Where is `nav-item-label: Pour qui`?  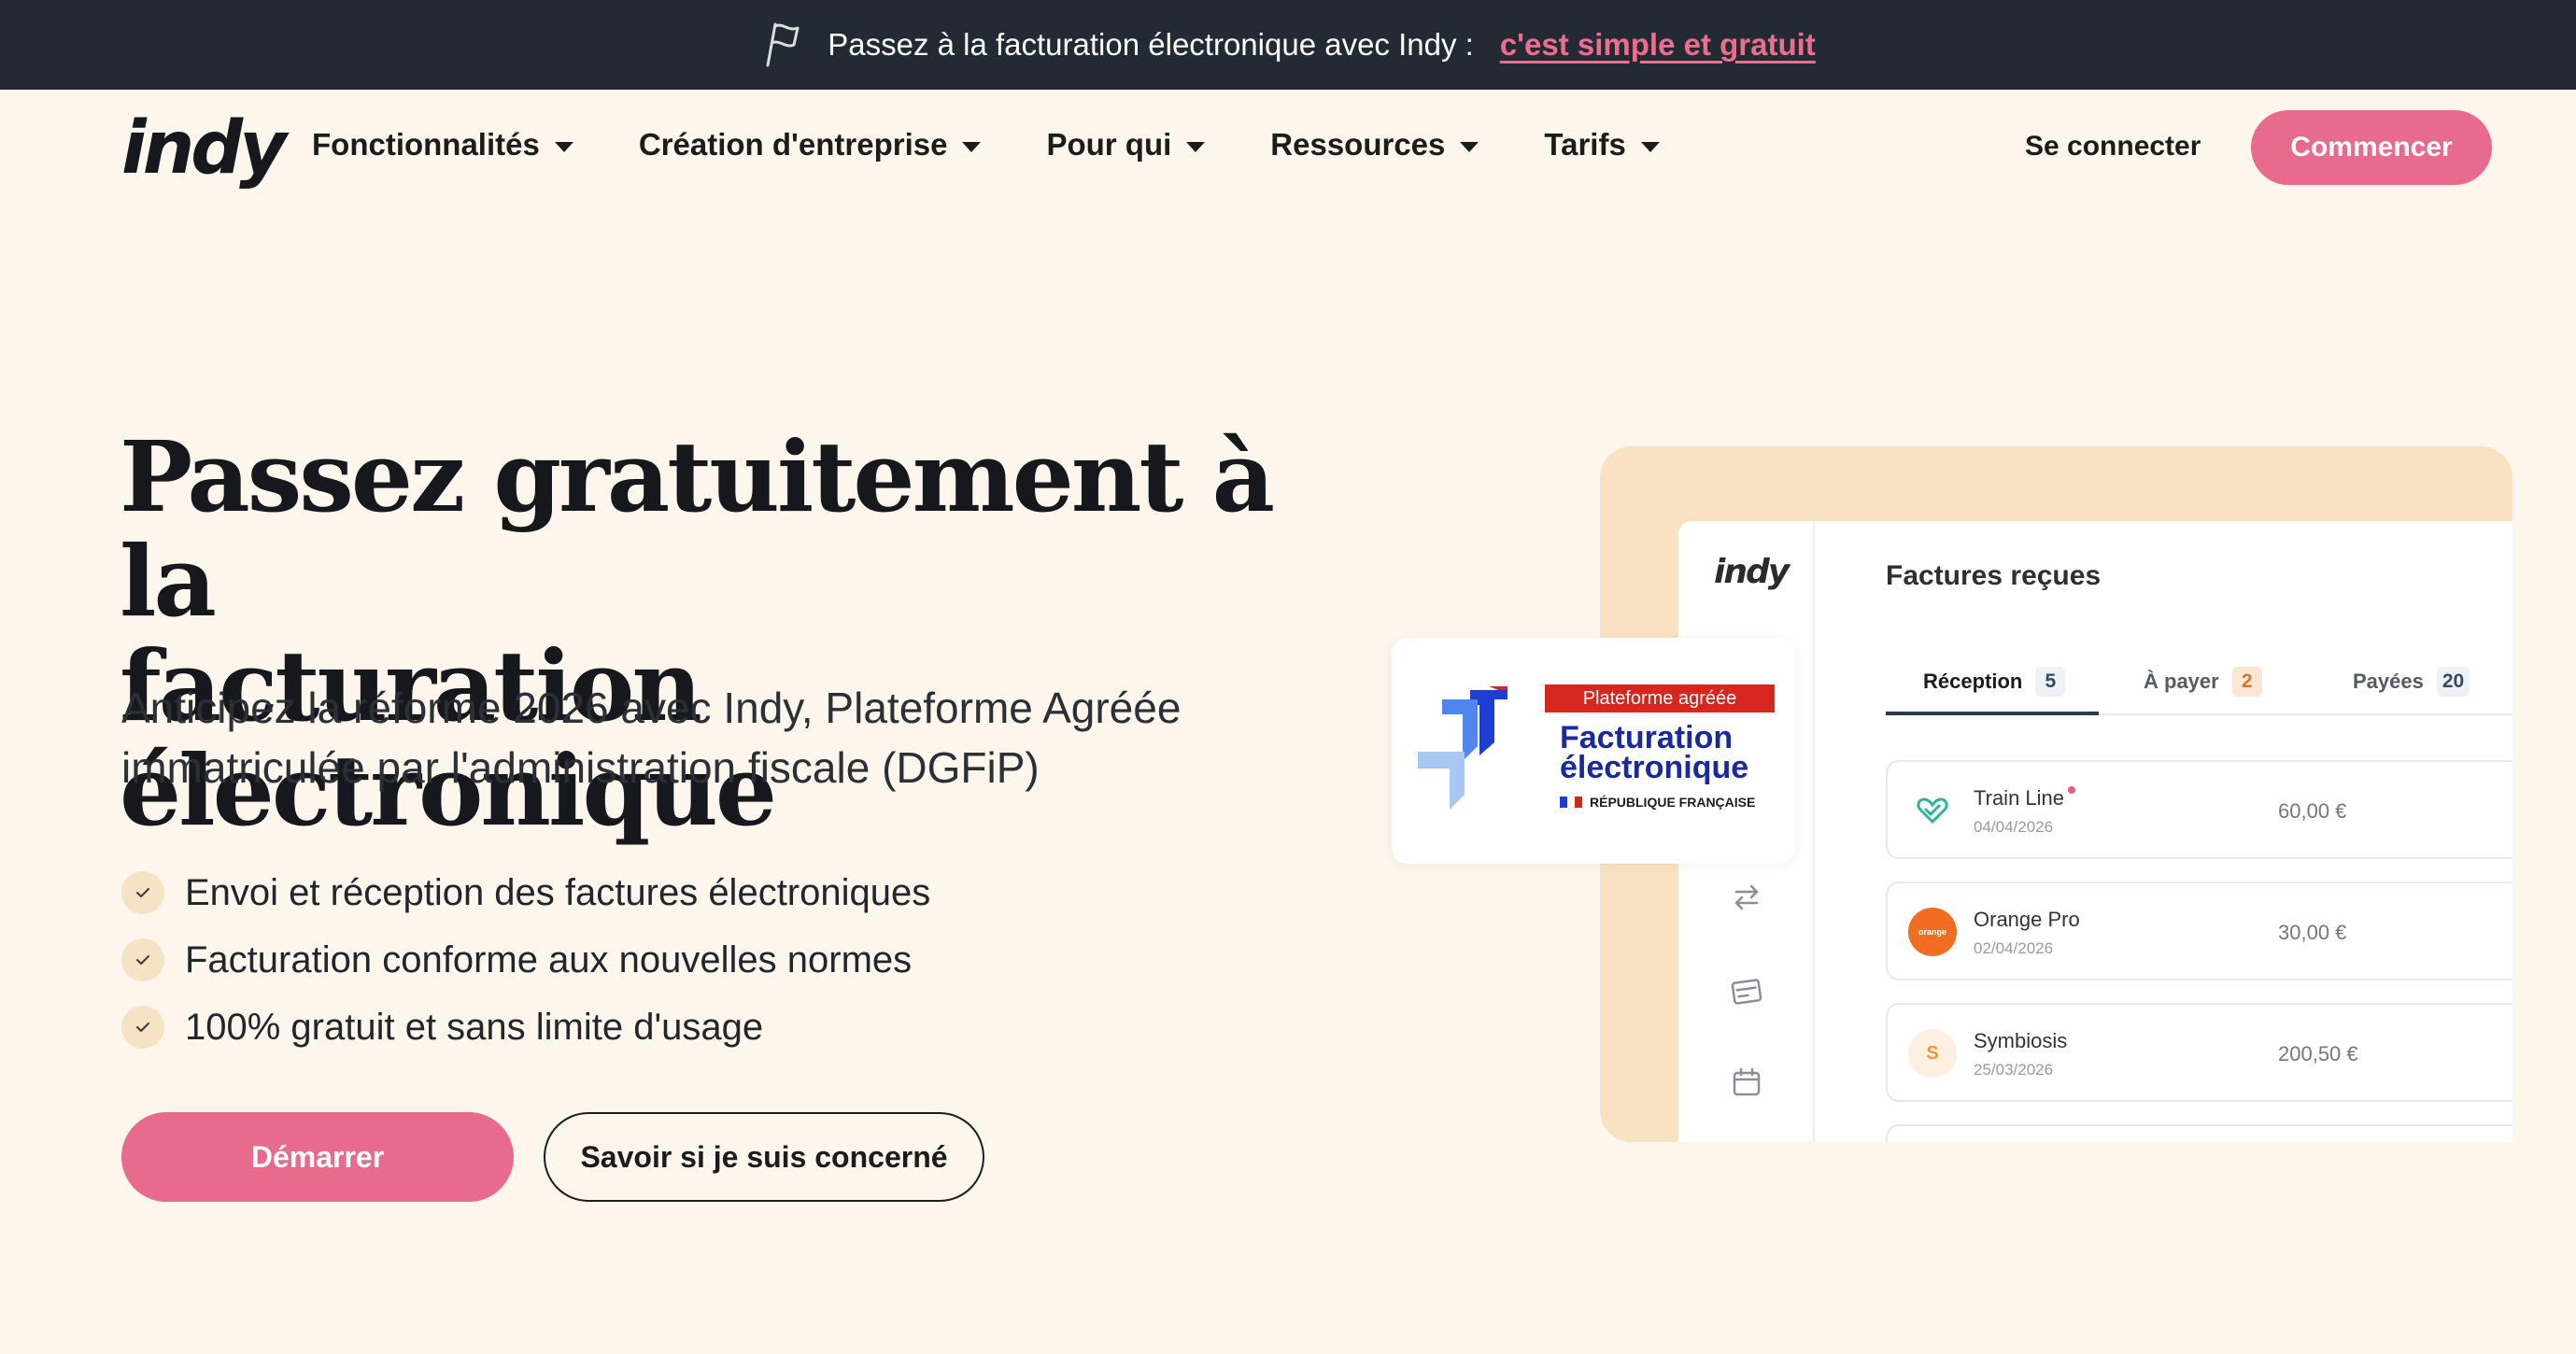 nav-item-label: Pour qui is located at coordinates (1109, 144).